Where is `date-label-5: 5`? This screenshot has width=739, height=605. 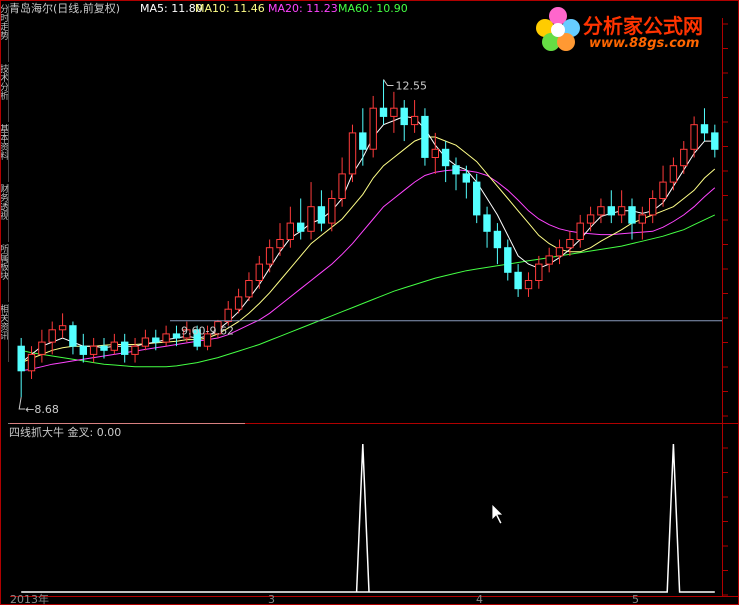 date-label-5: 5 is located at coordinates (635, 599).